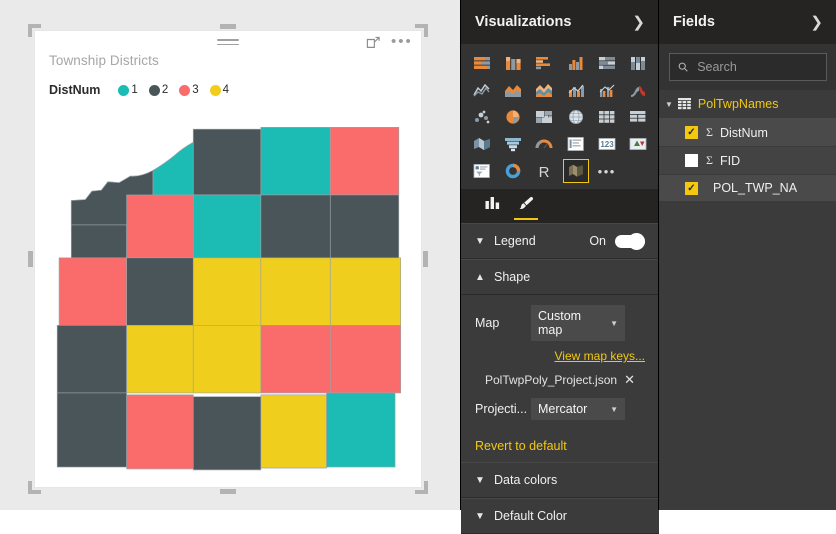 The height and width of the screenshot is (534, 836). I want to click on drag-handle-icon, so click(228, 42).